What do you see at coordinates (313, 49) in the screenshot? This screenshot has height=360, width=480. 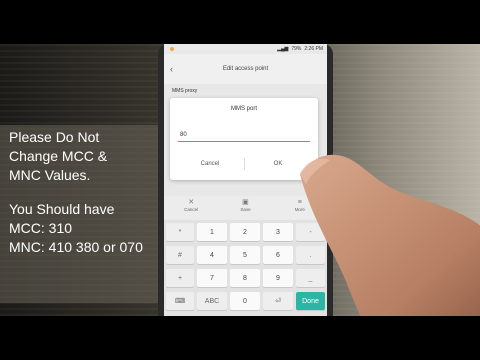 I see `status-time: 2:26 PM` at bounding box center [313, 49].